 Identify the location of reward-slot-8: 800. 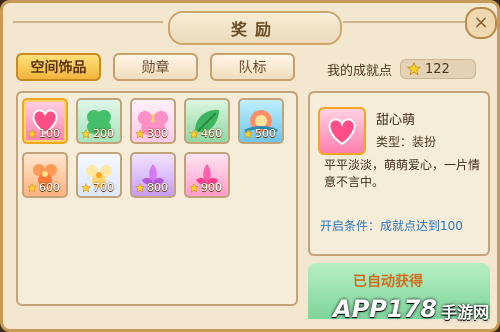
(153, 175).